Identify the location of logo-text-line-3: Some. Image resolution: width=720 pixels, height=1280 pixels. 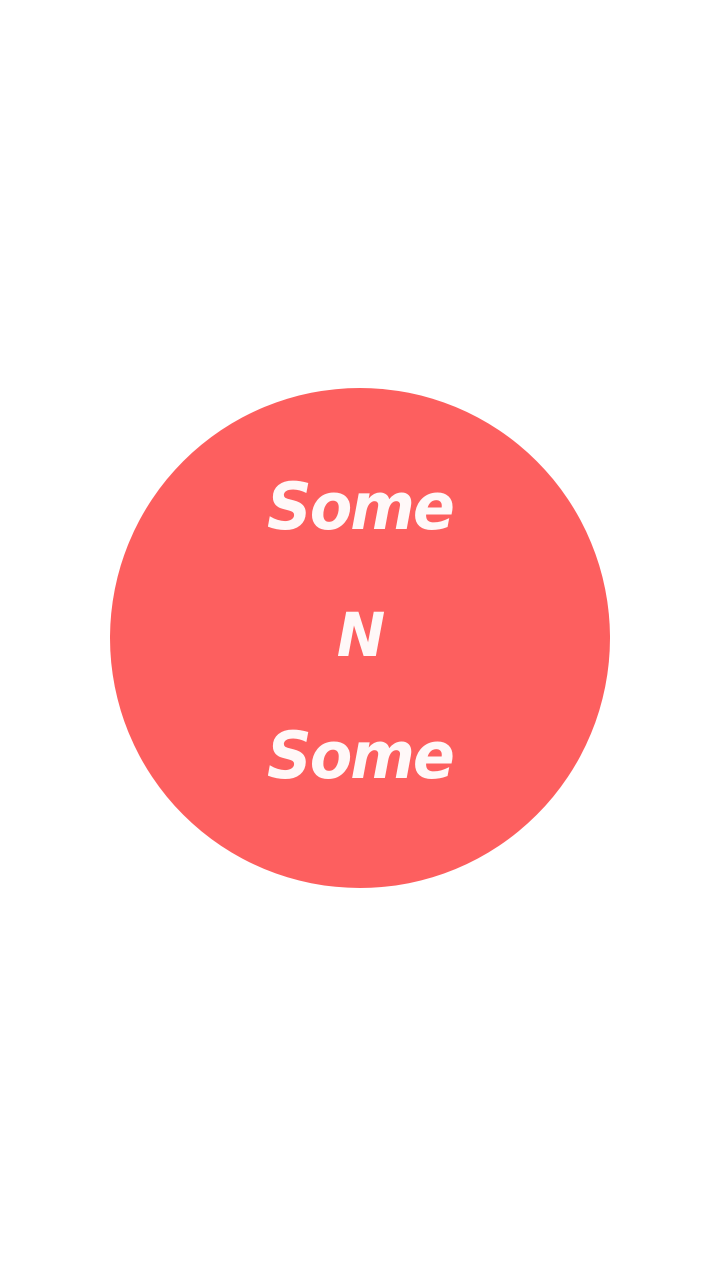
(361, 755).